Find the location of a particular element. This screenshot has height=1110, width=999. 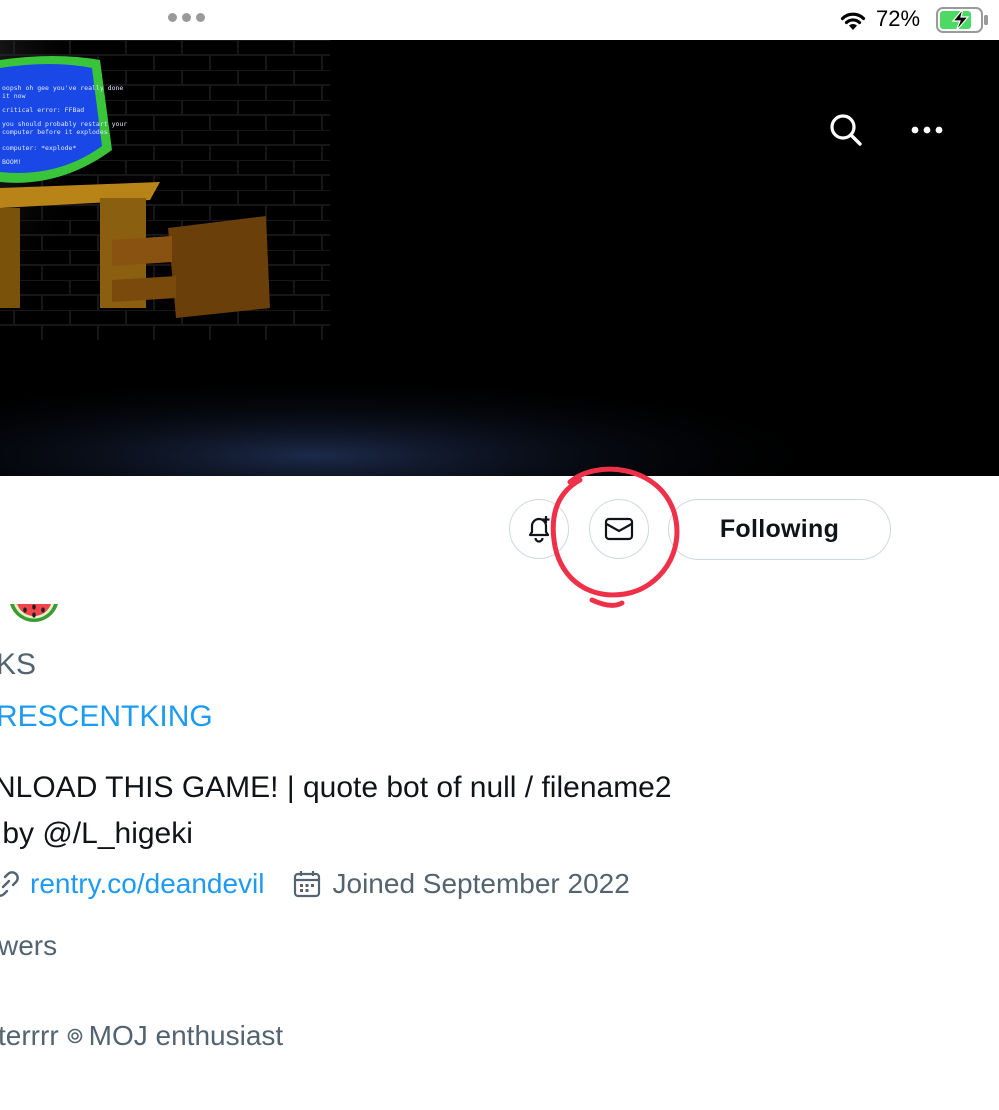

search-button is located at coordinates (846, 130).